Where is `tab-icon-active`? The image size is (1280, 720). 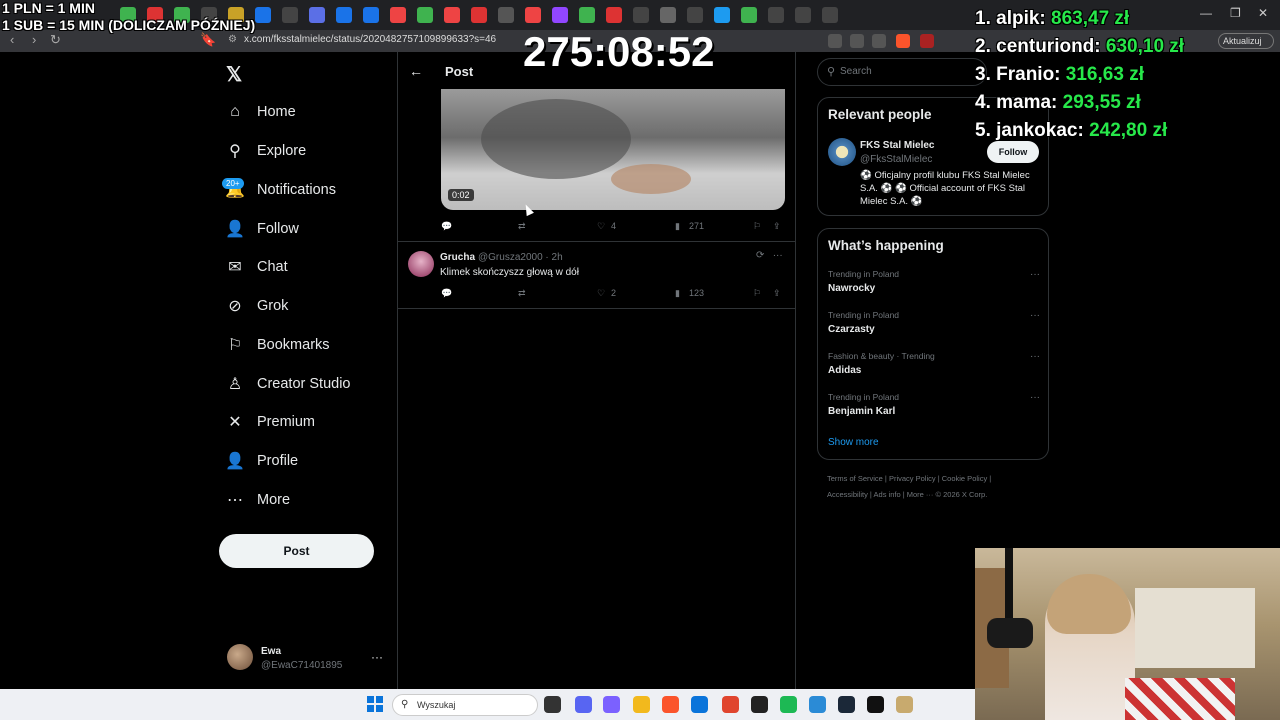
tab-icon-active is located at coordinates (668, 15).